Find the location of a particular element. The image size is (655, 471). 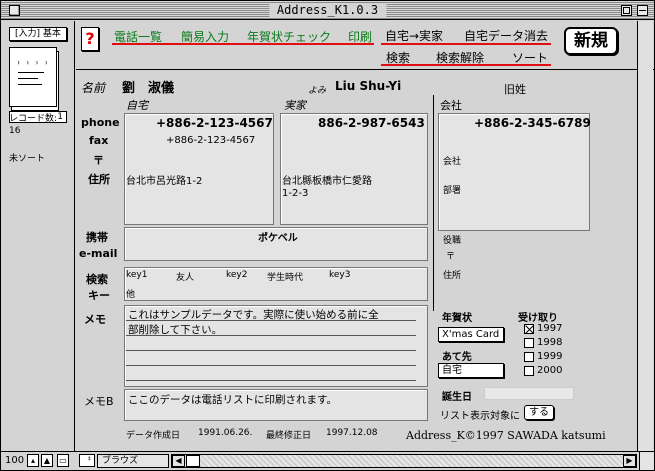

year-1999-checkbox is located at coordinates (529, 357).